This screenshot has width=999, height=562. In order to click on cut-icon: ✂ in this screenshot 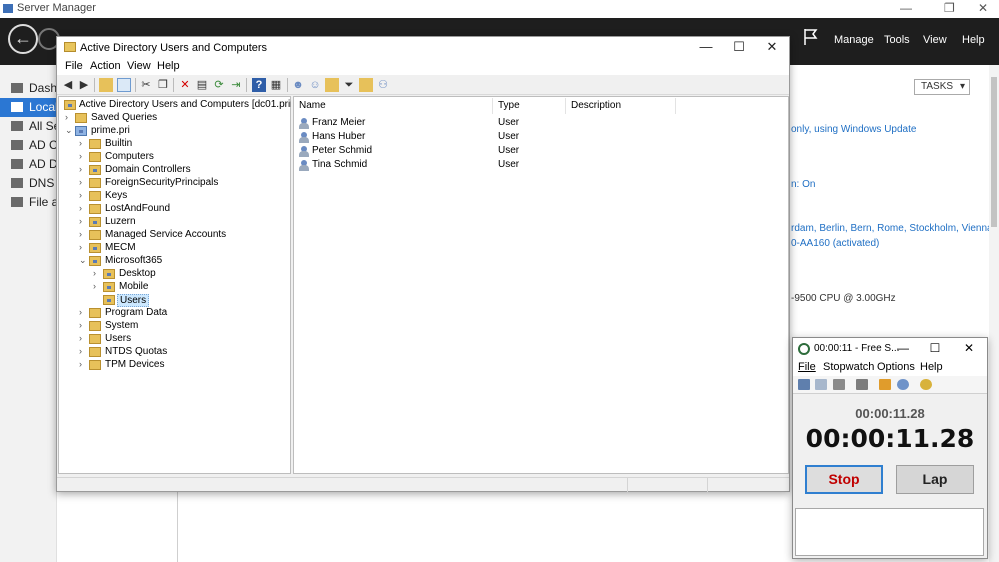, I will do `click(146, 85)`.